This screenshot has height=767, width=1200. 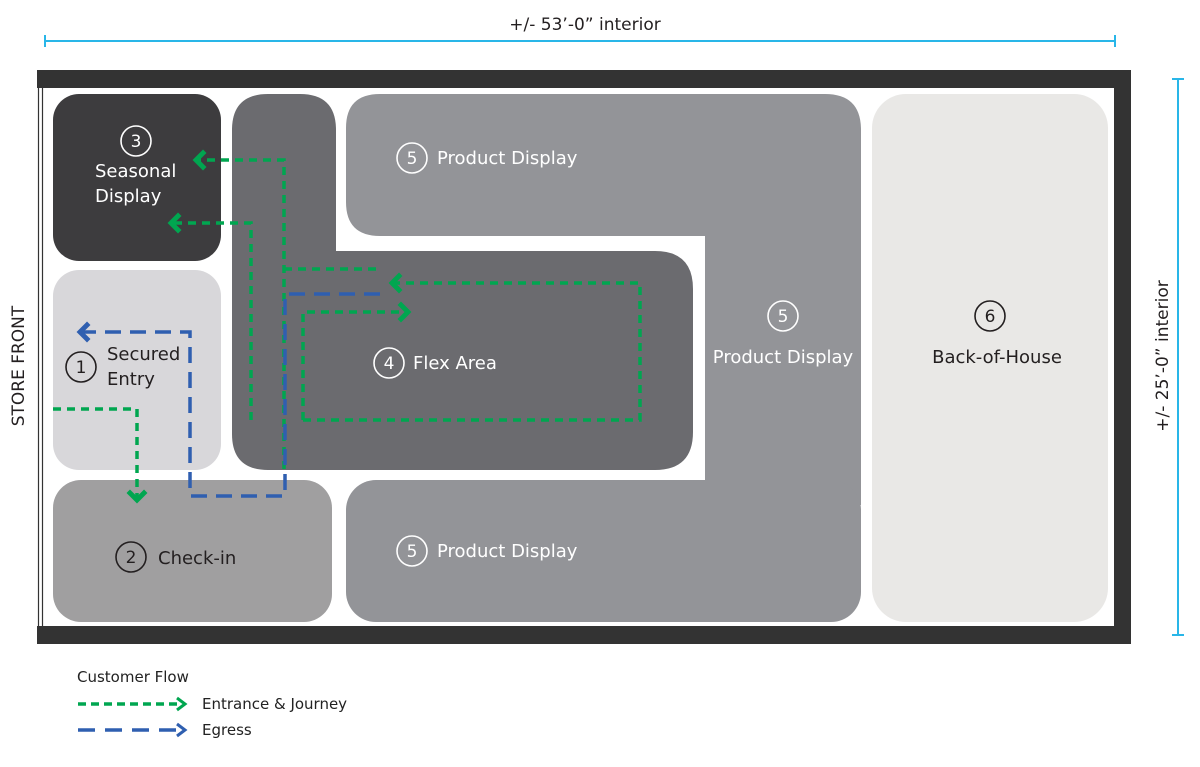 What do you see at coordinates (135, 171) in the screenshot?
I see `svg-text: Seasonal` at bounding box center [135, 171].